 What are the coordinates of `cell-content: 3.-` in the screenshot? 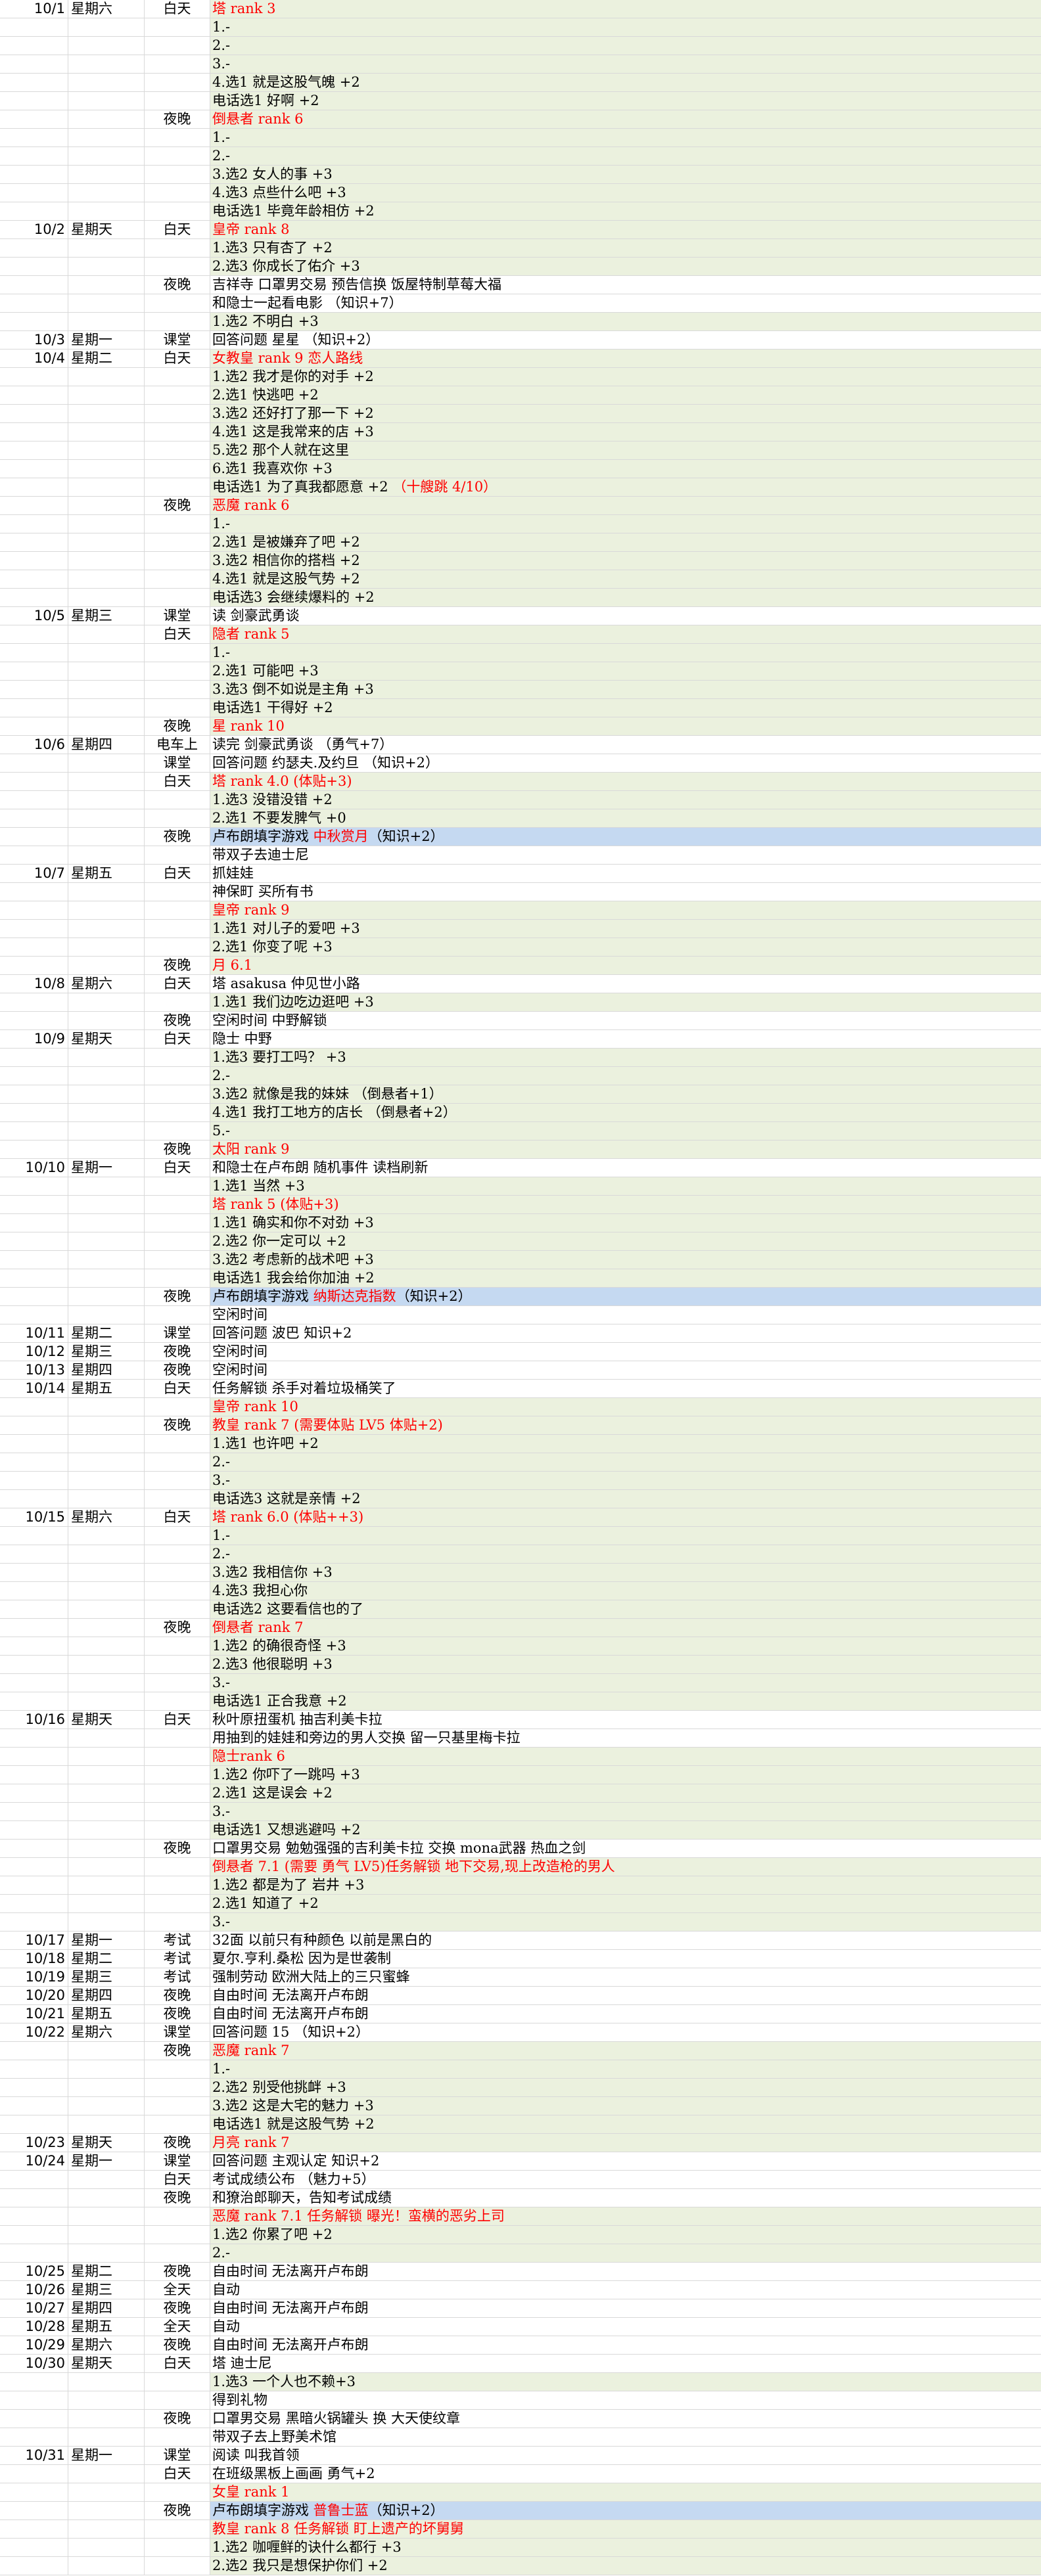 It's located at (626, 1811).